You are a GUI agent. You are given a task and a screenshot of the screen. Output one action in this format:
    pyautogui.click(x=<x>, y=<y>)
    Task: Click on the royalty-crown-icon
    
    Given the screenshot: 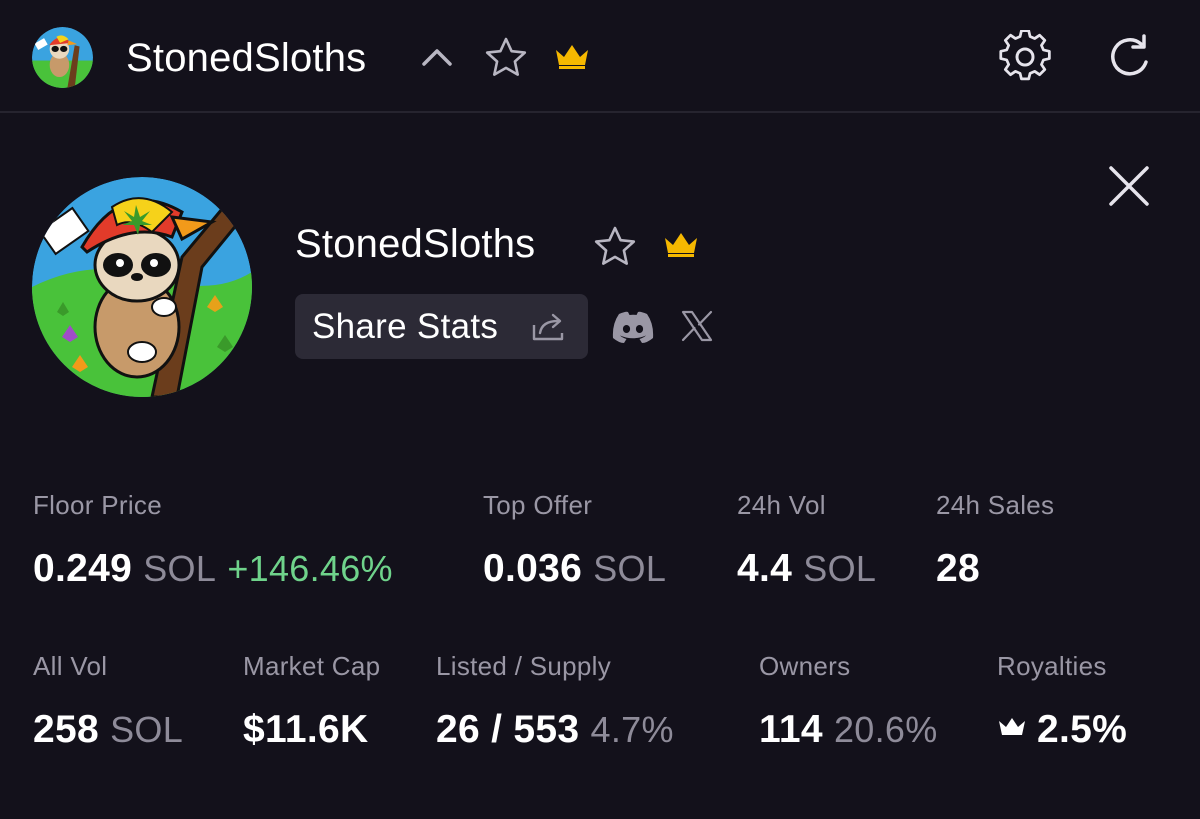 What is the action you would take?
    pyautogui.click(x=1012, y=726)
    